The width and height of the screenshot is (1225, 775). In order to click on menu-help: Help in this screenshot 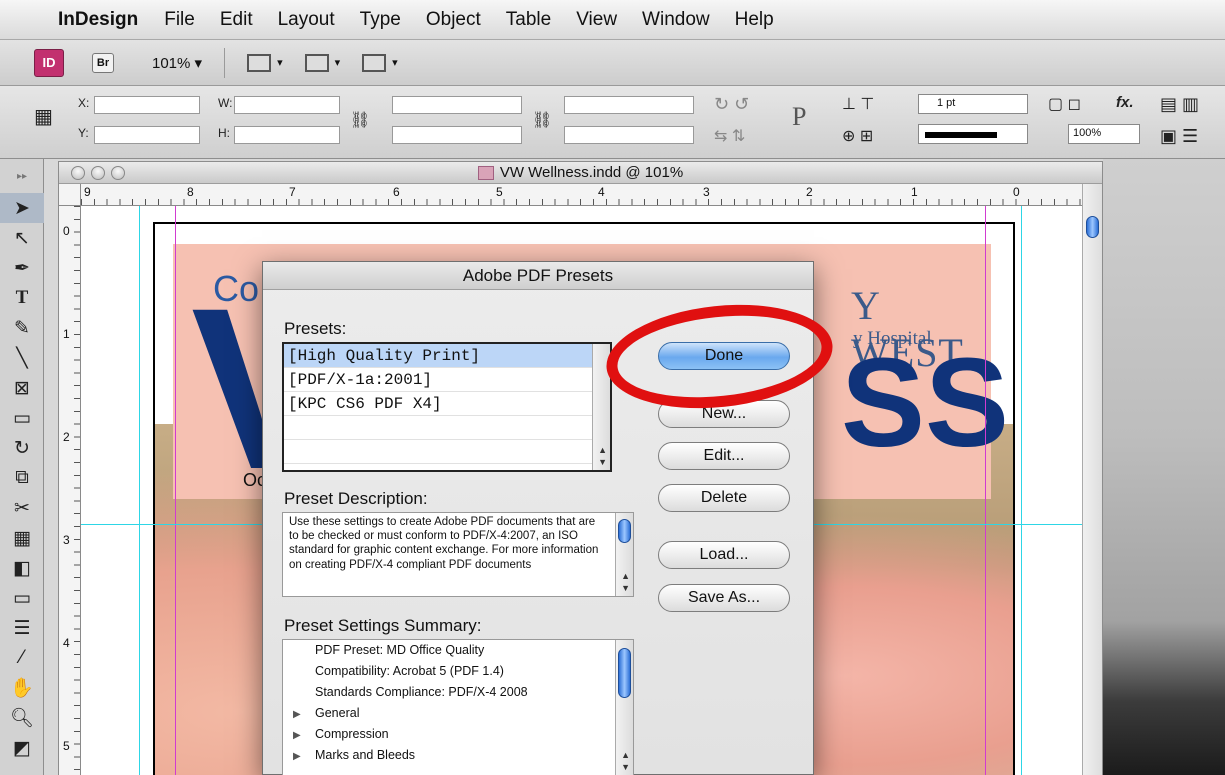, I will do `click(754, 20)`.